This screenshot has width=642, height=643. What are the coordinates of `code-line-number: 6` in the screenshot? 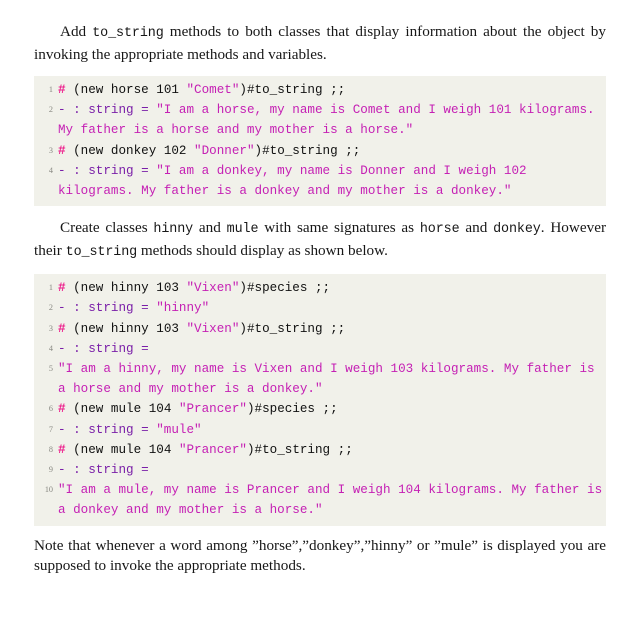 It's located at (50, 409).